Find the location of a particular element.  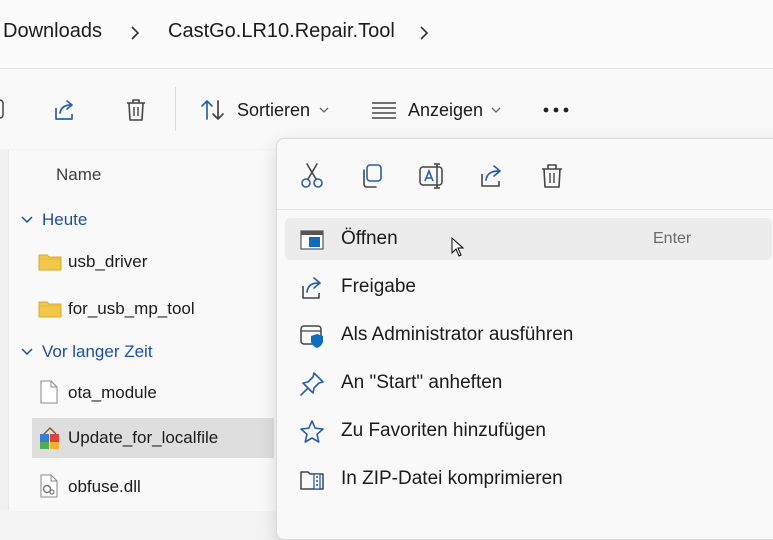

list-item: usb_driver is located at coordinates (153, 262).